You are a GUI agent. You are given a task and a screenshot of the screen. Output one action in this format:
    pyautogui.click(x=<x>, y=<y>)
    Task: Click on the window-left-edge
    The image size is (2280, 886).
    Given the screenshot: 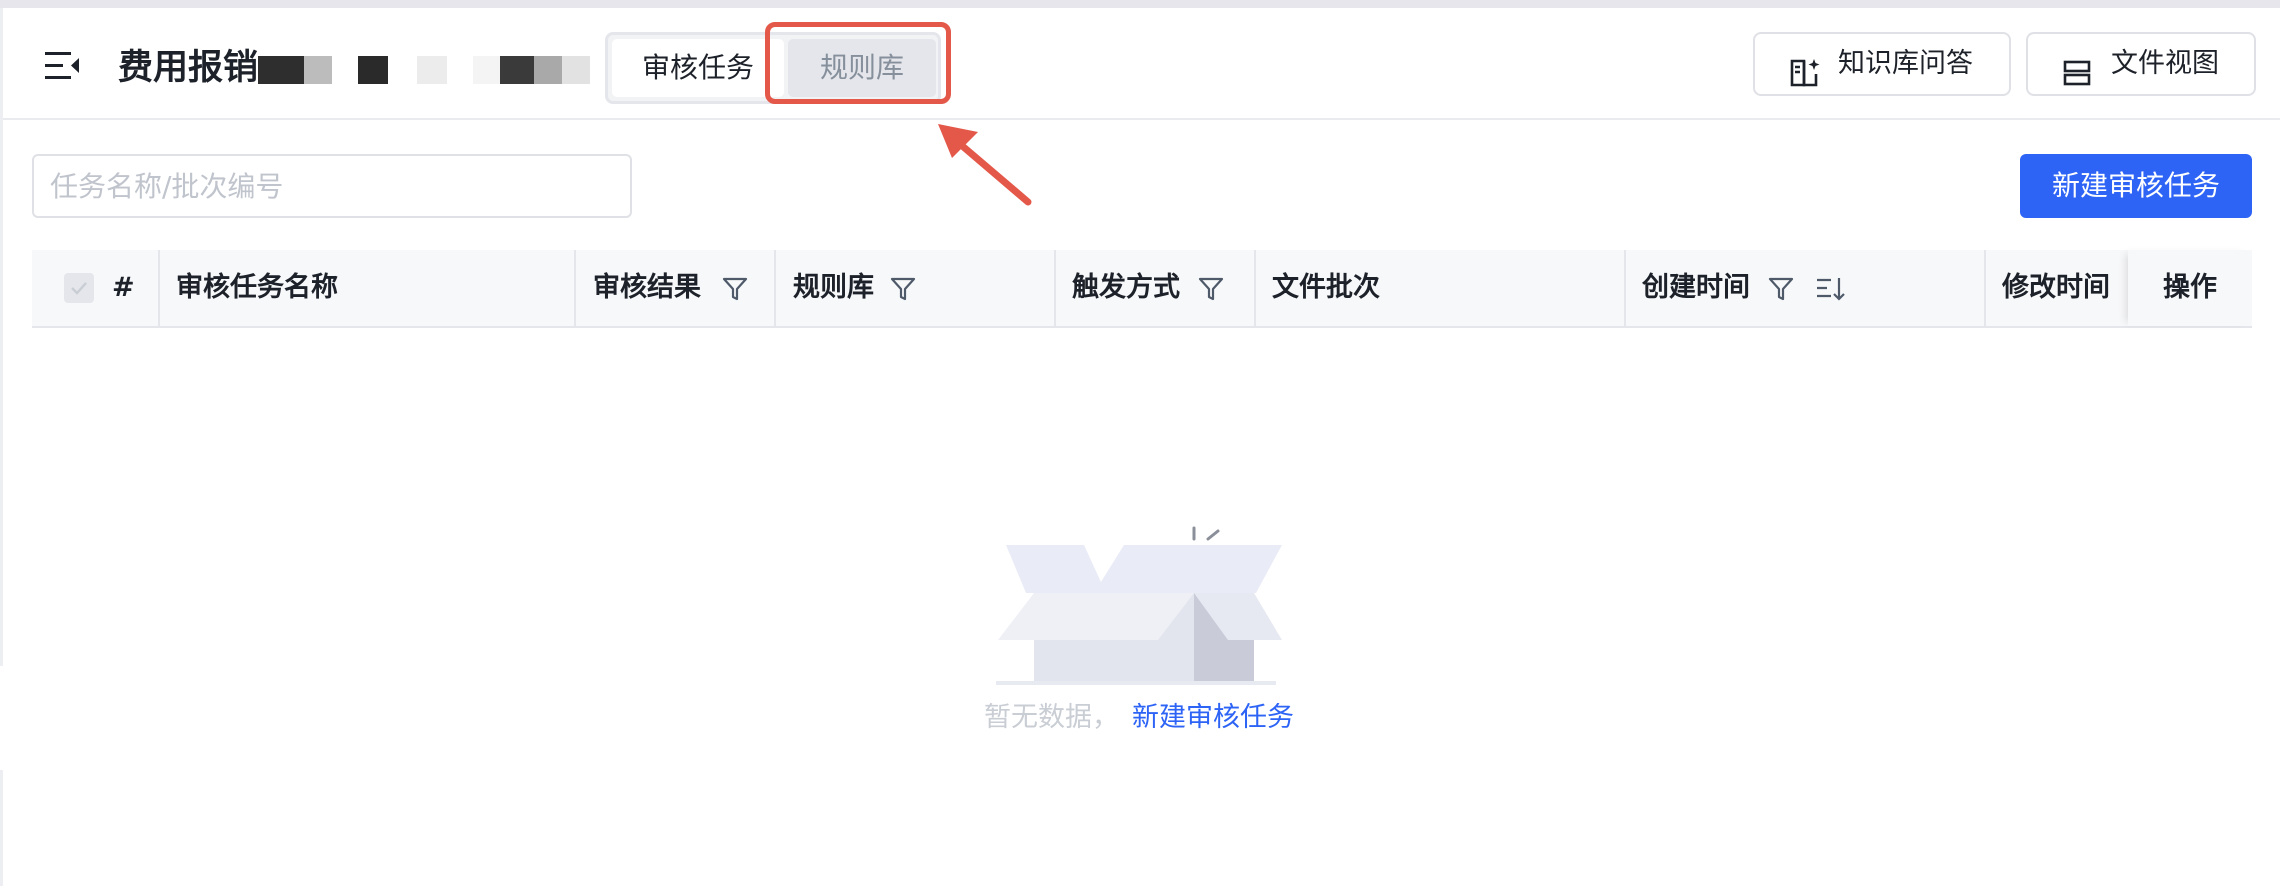 What is the action you would take?
    pyautogui.click(x=1, y=828)
    